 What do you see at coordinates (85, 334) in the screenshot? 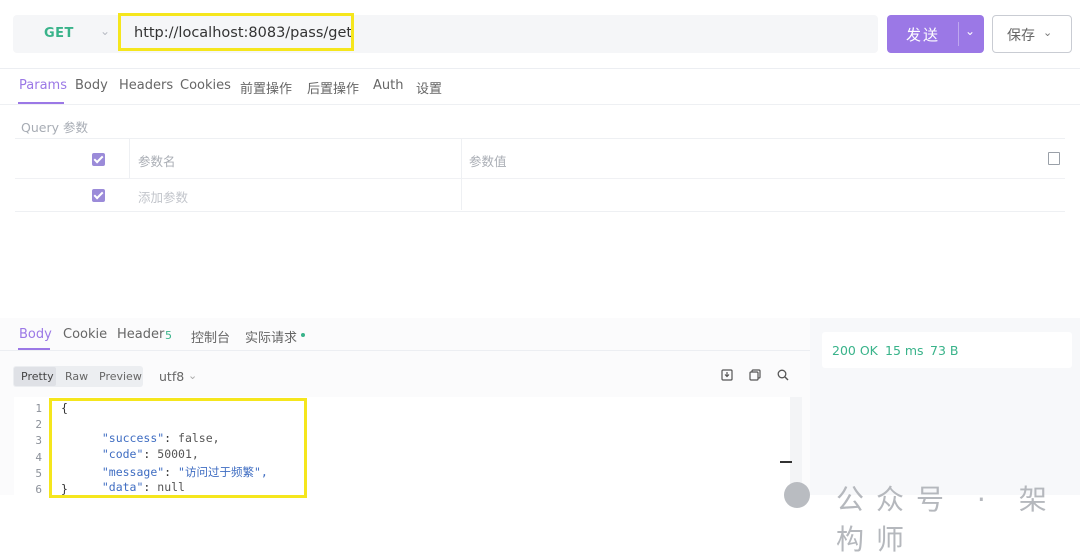
I see `response-tab-cookie: Cookie` at bounding box center [85, 334].